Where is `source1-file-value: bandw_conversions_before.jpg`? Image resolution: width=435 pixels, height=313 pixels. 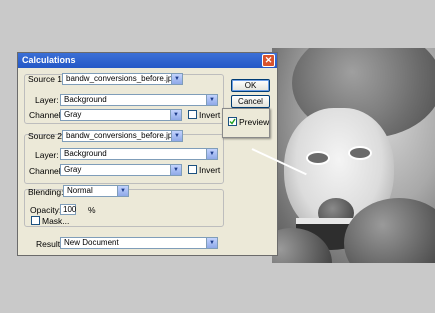 source1-file-value: bandw_conversions_before.jpg is located at coordinates (121, 78).